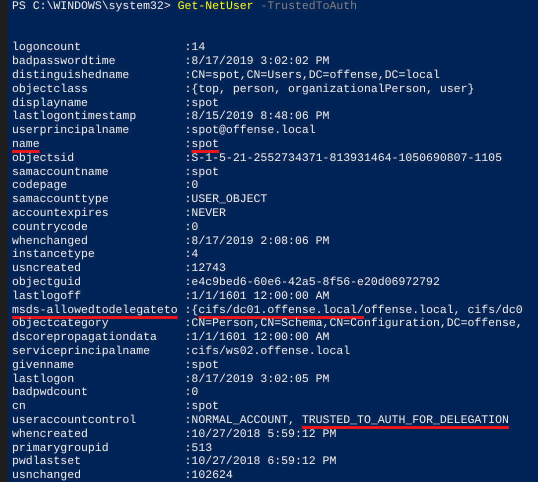 Image resolution: width=538 pixels, height=482 pixels. I want to click on property-name: accountexpires, so click(60, 213).